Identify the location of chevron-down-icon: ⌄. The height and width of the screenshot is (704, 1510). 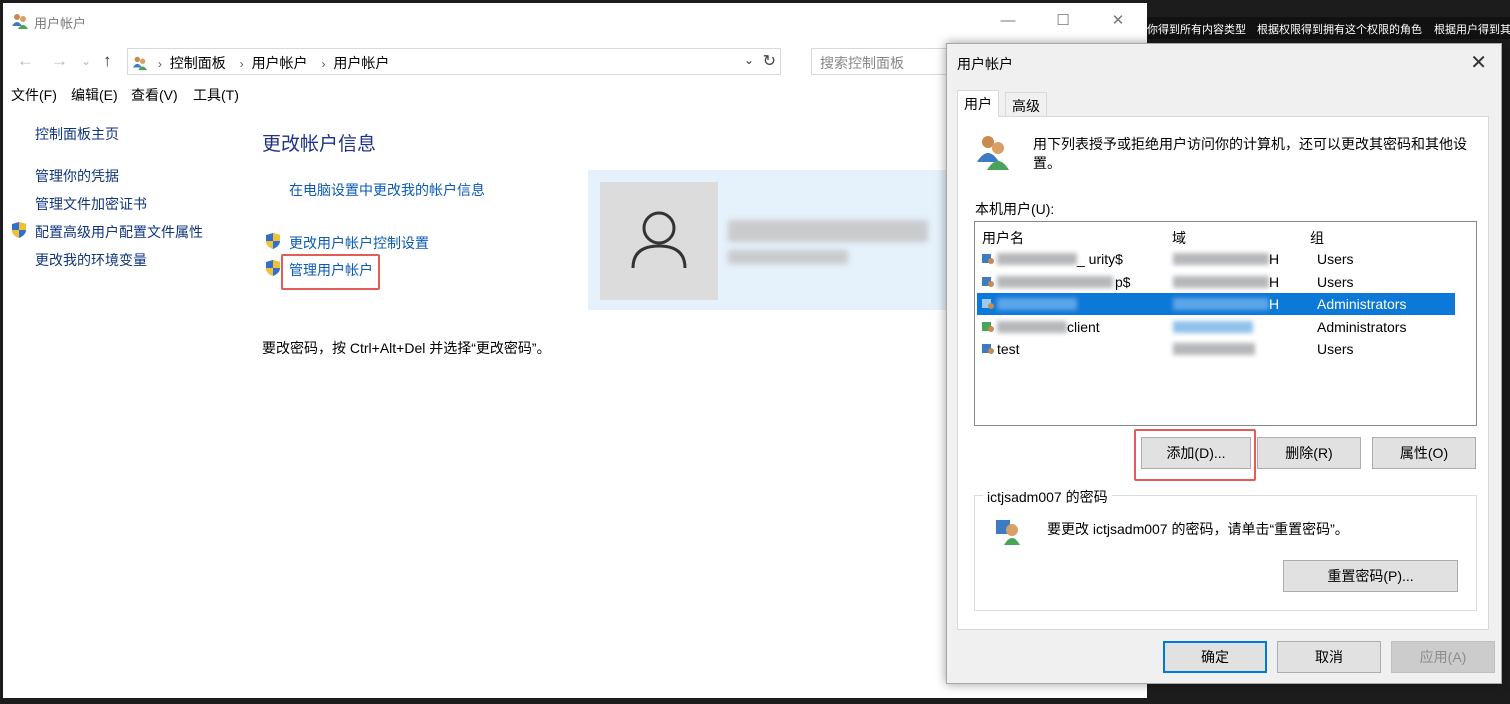
(749, 60).